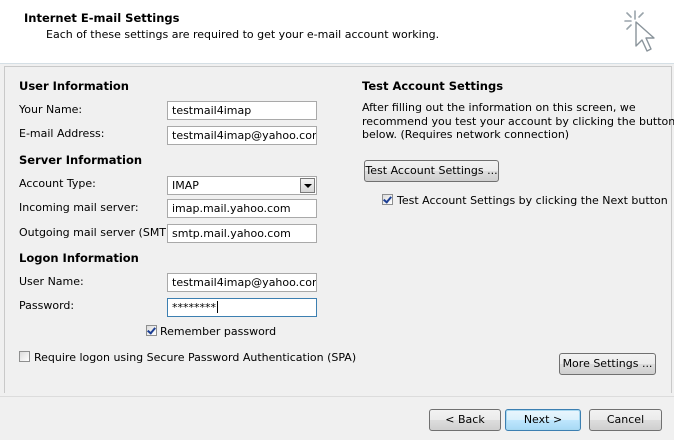  I want to click on user-information-heading: User Information, so click(74, 86).